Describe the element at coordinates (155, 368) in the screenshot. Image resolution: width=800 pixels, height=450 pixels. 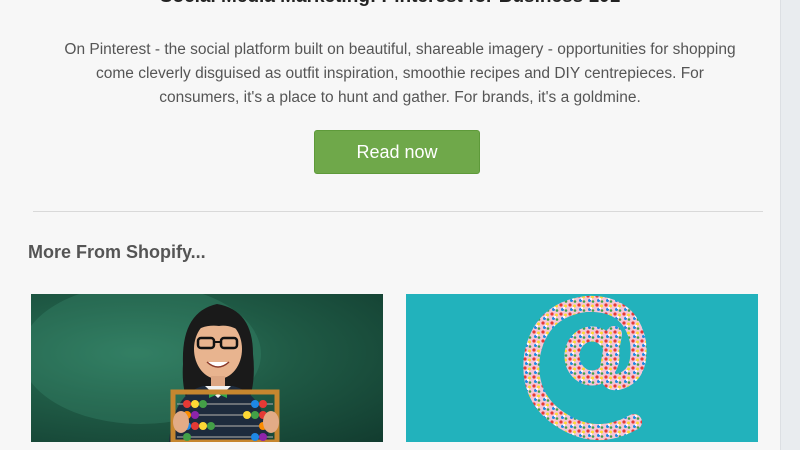
I see `student-abacus-image` at that location.